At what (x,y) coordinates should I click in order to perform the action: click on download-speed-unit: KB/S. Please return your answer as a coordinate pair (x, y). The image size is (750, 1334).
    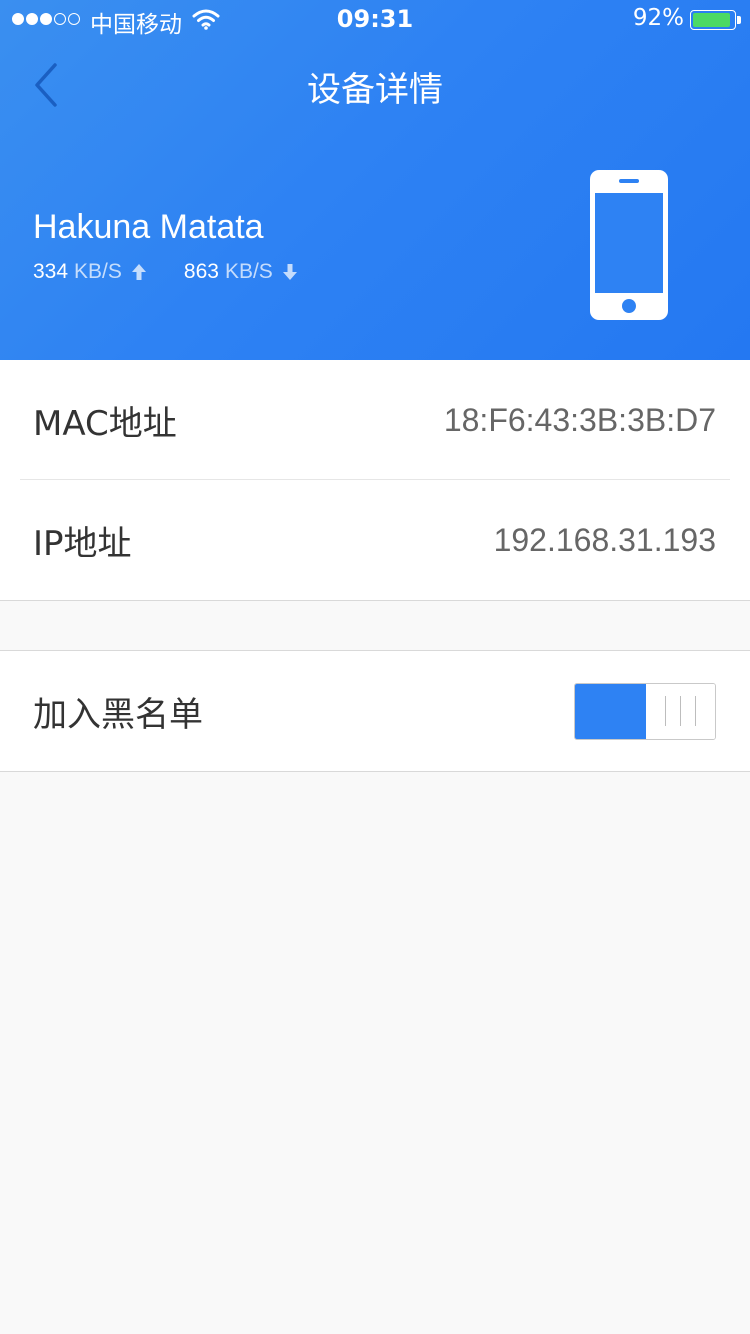
    Looking at the image, I should click on (248, 271).